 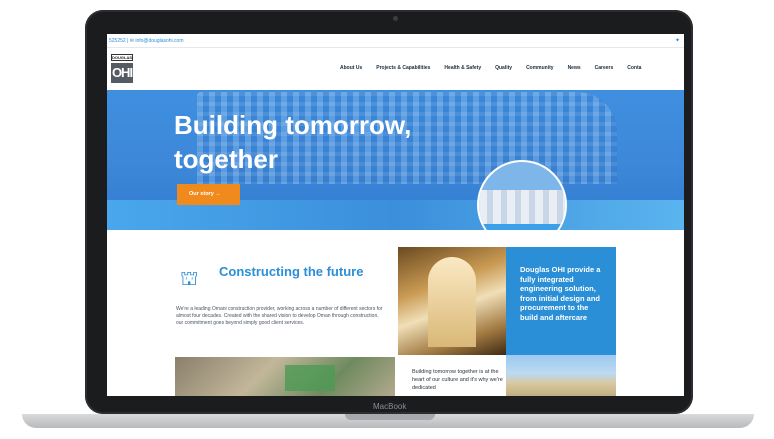 I want to click on nav-item-quality: Quality, so click(x=503, y=68).